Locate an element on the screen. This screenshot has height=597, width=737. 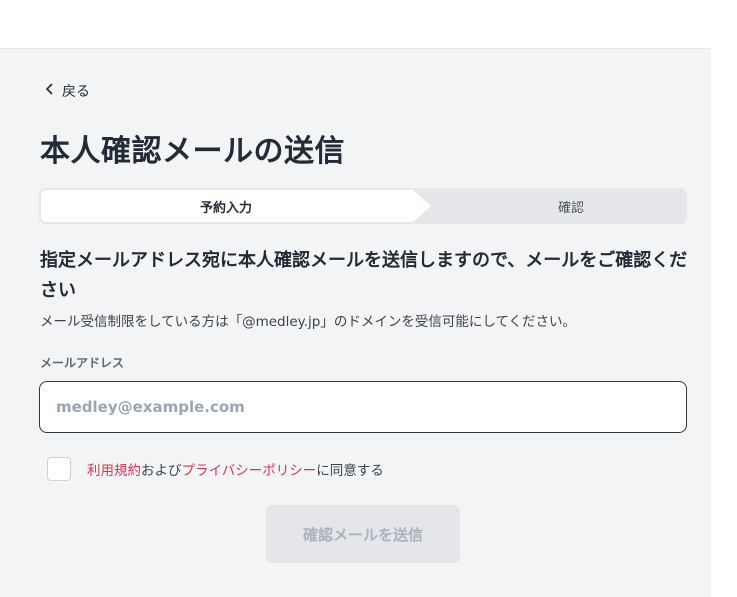
right-gutter is located at coordinates (724, 298).